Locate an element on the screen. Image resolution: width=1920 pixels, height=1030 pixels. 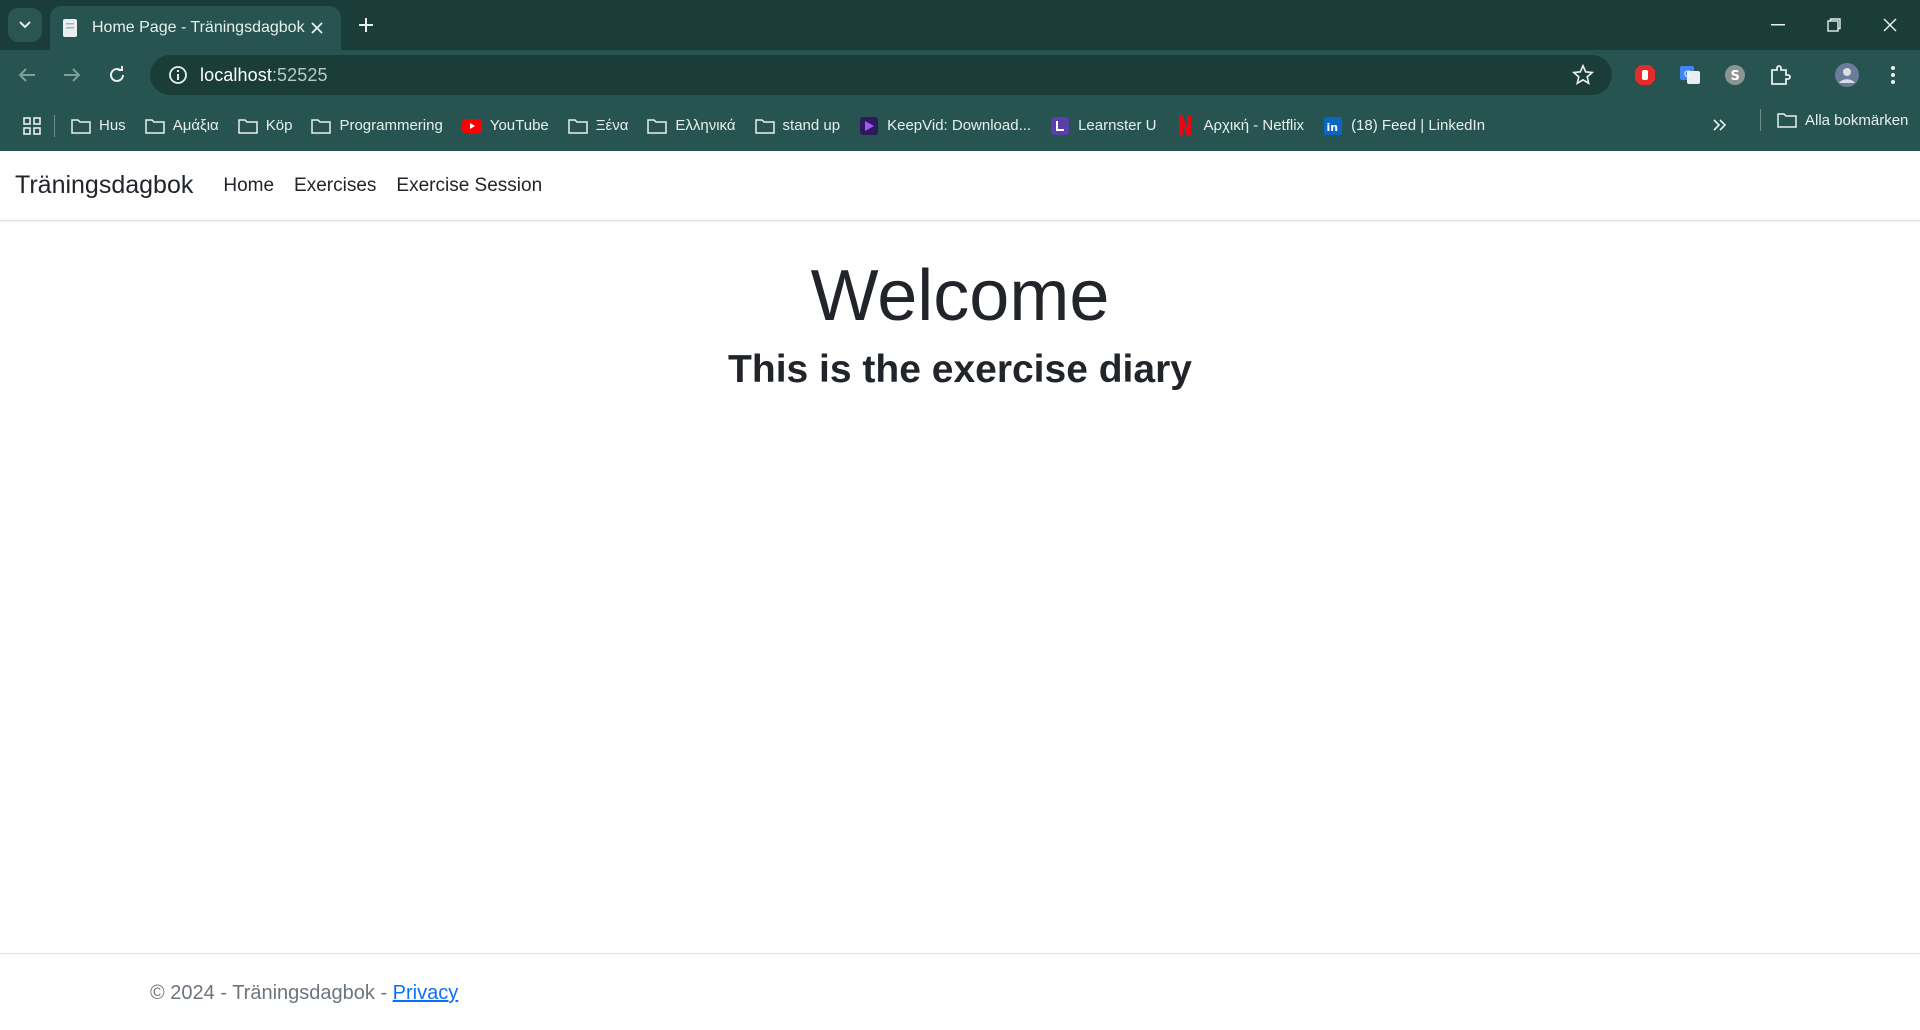
close-window-button is located at coordinates (1890, 25).